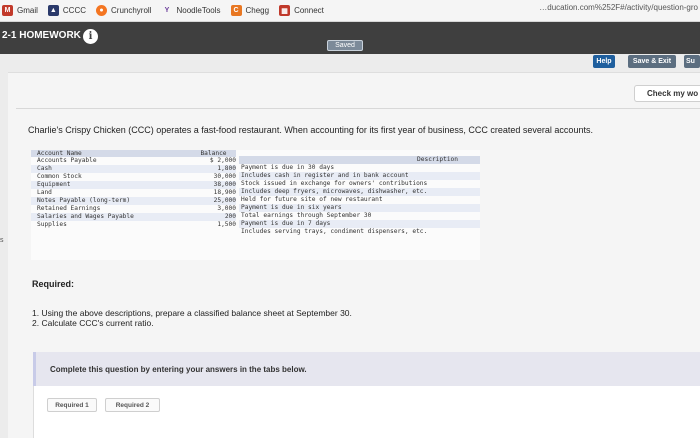 Image resolution: width=700 pixels, height=438 pixels. Describe the element at coordinates (359, 160) in the screenshot. I see `description-header: Description` at that location.